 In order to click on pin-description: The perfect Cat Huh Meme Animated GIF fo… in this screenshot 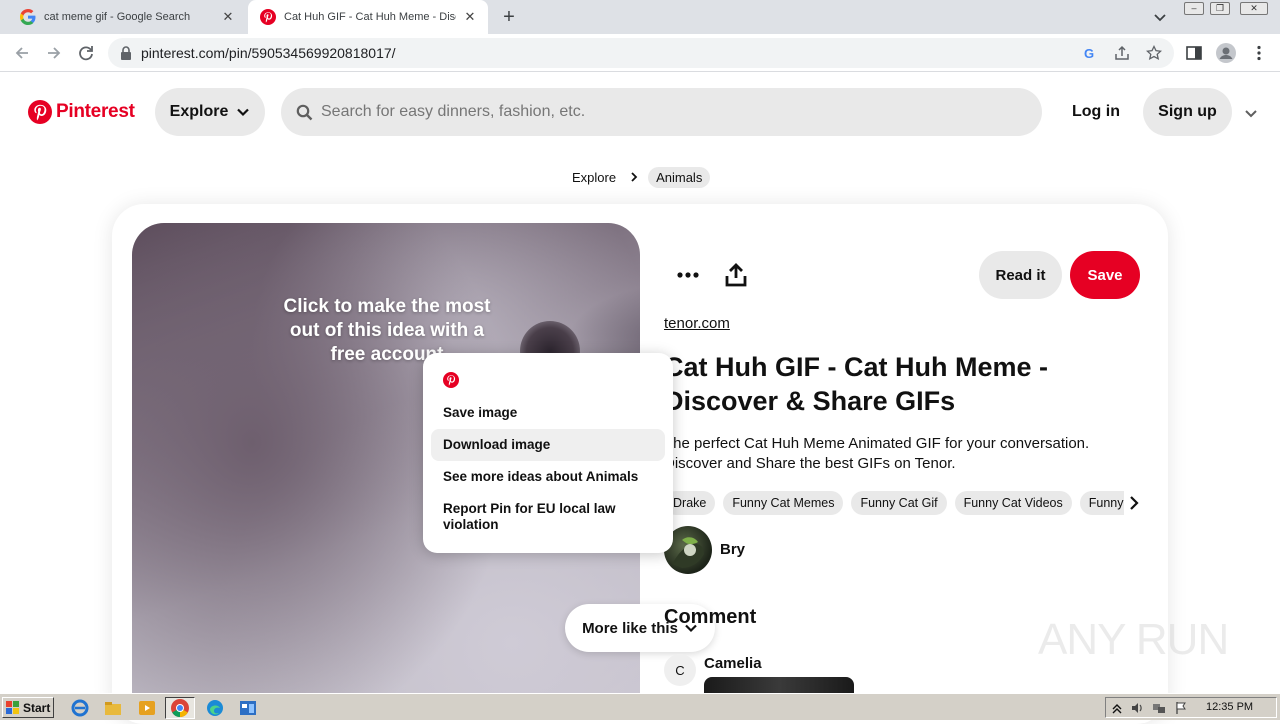, I will do `click(877, 453)`.